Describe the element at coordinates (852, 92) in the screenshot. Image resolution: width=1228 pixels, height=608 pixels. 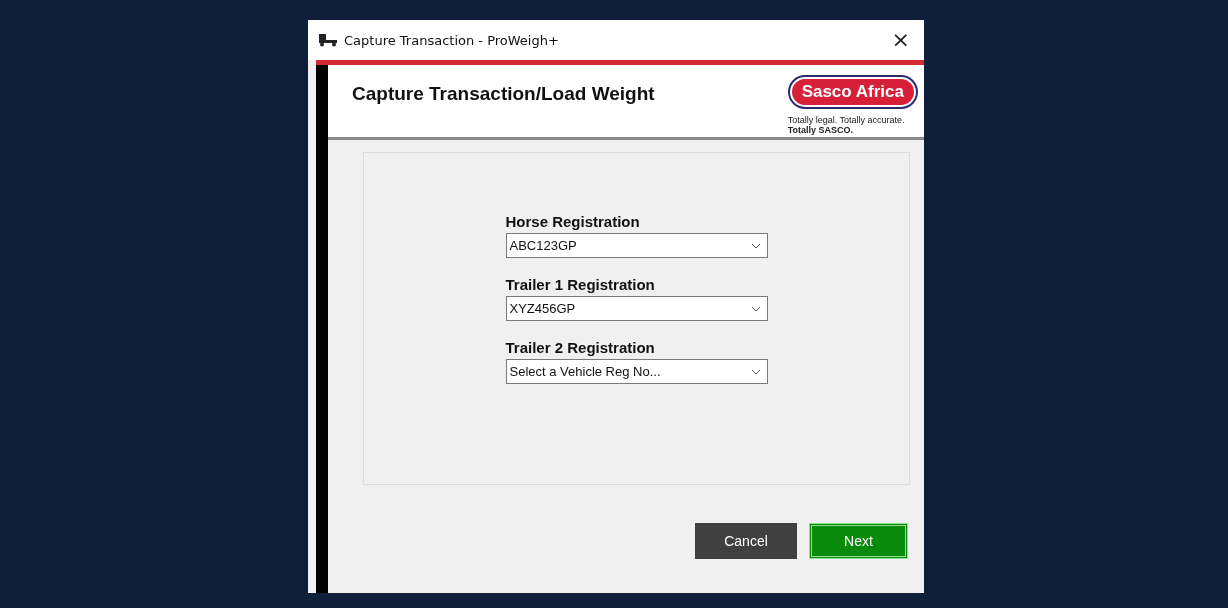
I see `logo: Sasco Africa` at that location.